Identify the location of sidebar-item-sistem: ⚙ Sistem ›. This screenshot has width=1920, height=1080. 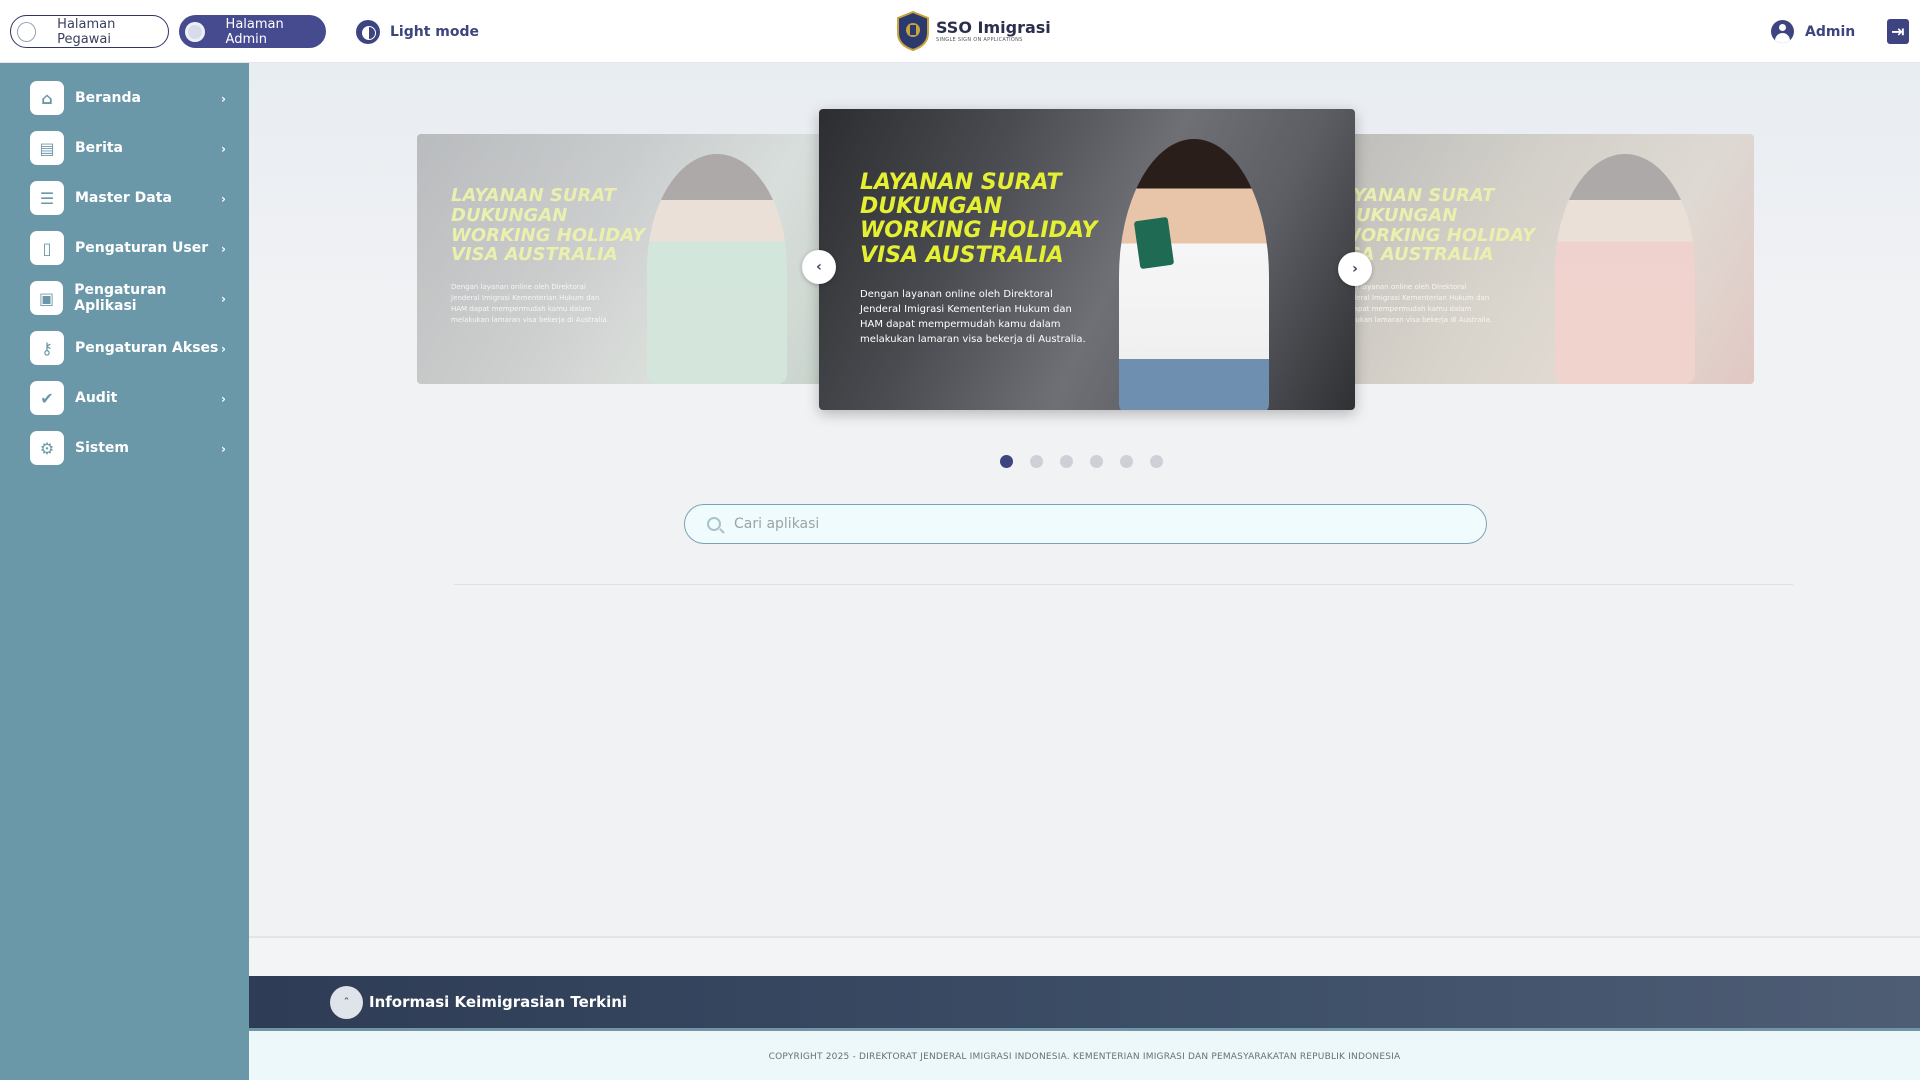
(130, 448).